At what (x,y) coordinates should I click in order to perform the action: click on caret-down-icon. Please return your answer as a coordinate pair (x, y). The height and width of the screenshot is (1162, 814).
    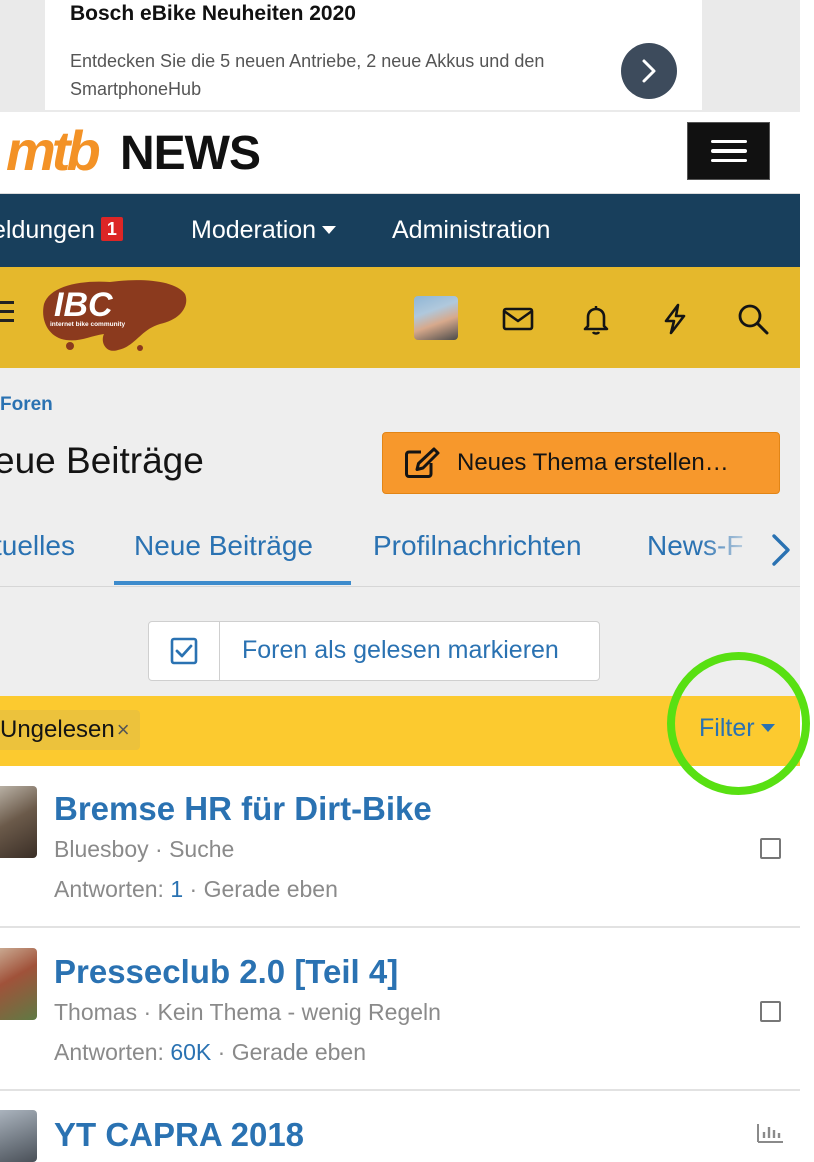
    Looking at the image, I should click on (329, 230).